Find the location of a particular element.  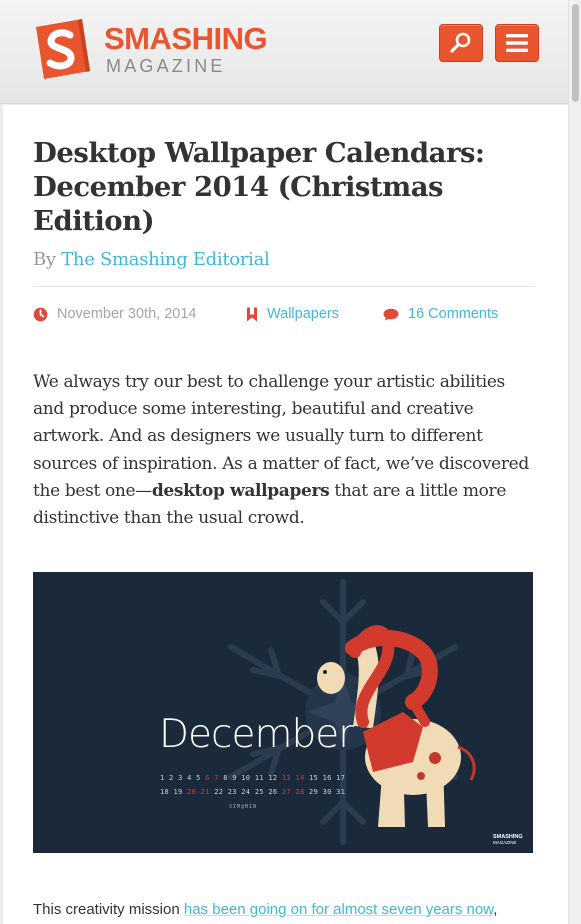

wallpaper-signature: XIM@MIN is located at coordinates (243, 807).